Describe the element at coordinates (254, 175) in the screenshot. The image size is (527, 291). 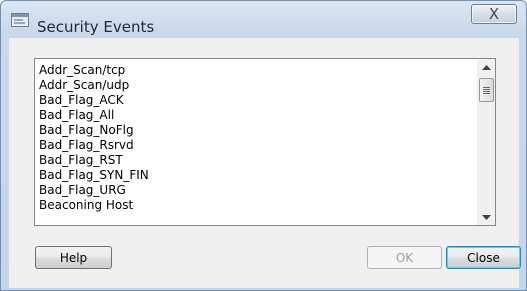
I see `list-item: Bad_Flag_SYN_FIN` at that location.